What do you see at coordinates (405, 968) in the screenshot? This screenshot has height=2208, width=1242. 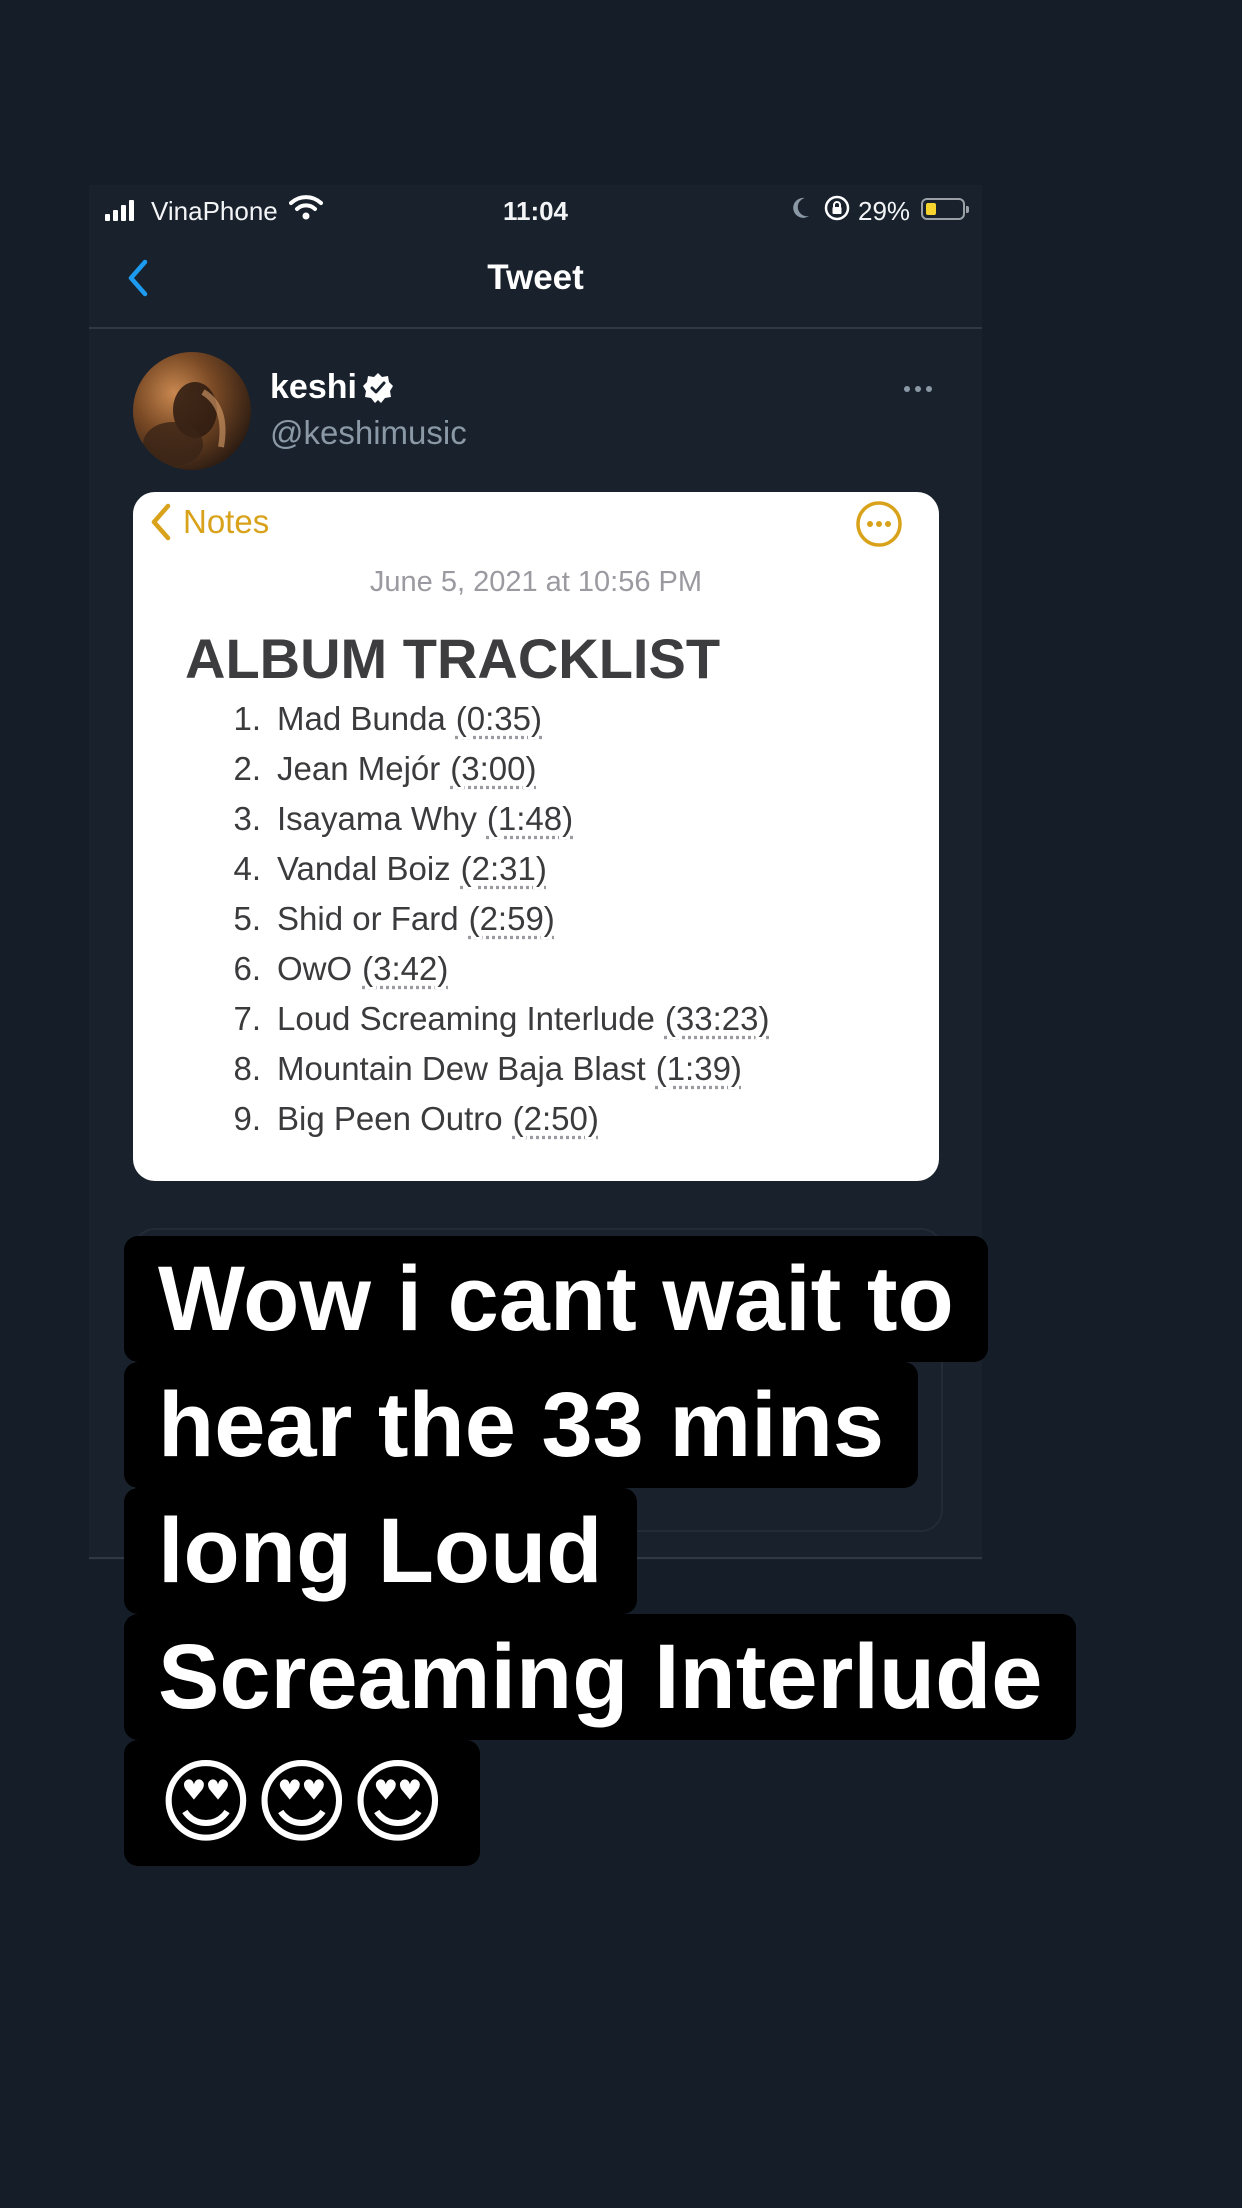 I see `track-duration: (3:42)` at bounding box center [405, 968].